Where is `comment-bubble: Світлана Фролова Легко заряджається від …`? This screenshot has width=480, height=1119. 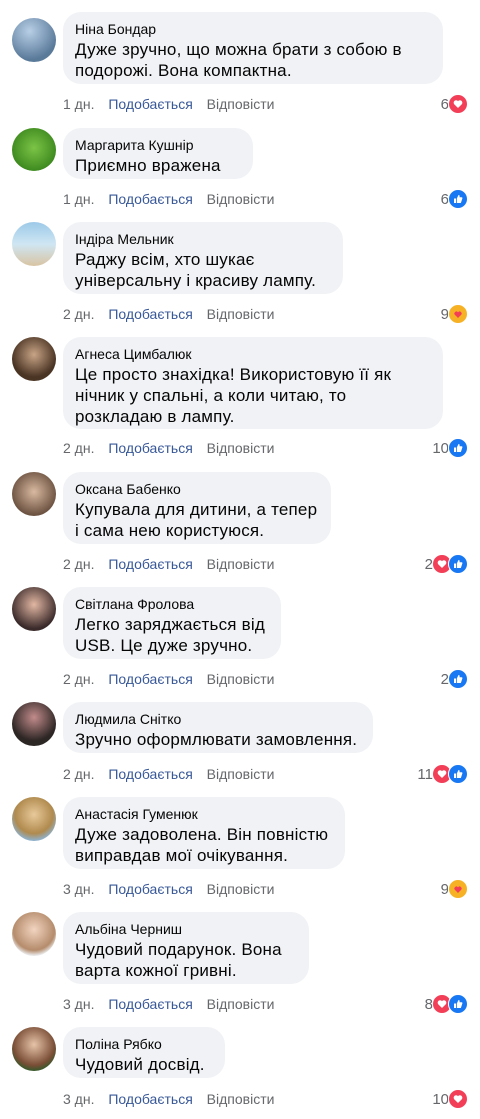 comment-bubble: Світлана Фролова Легко заряджається від … is located at coordinates (172, 623).